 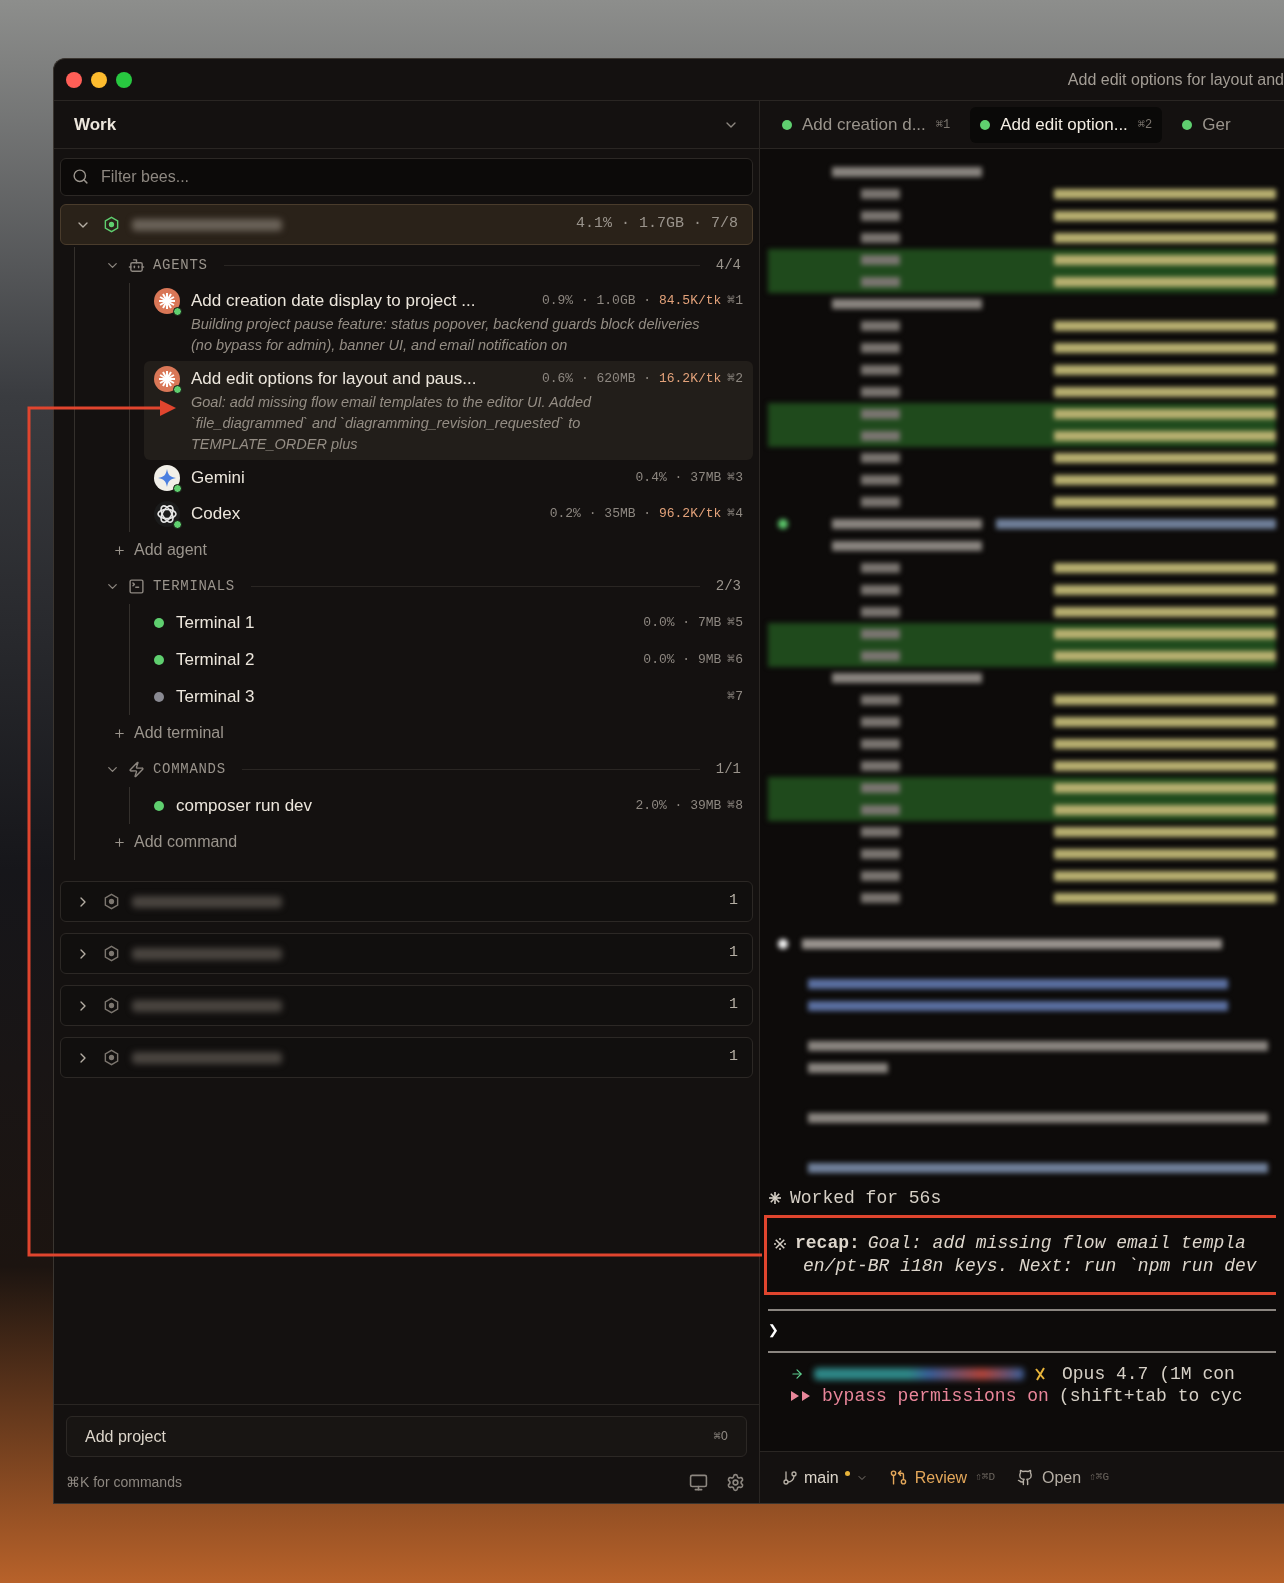 I want to click on usage-stats: 0.9% · 1.0GB ·, so click(x=597, y=301).